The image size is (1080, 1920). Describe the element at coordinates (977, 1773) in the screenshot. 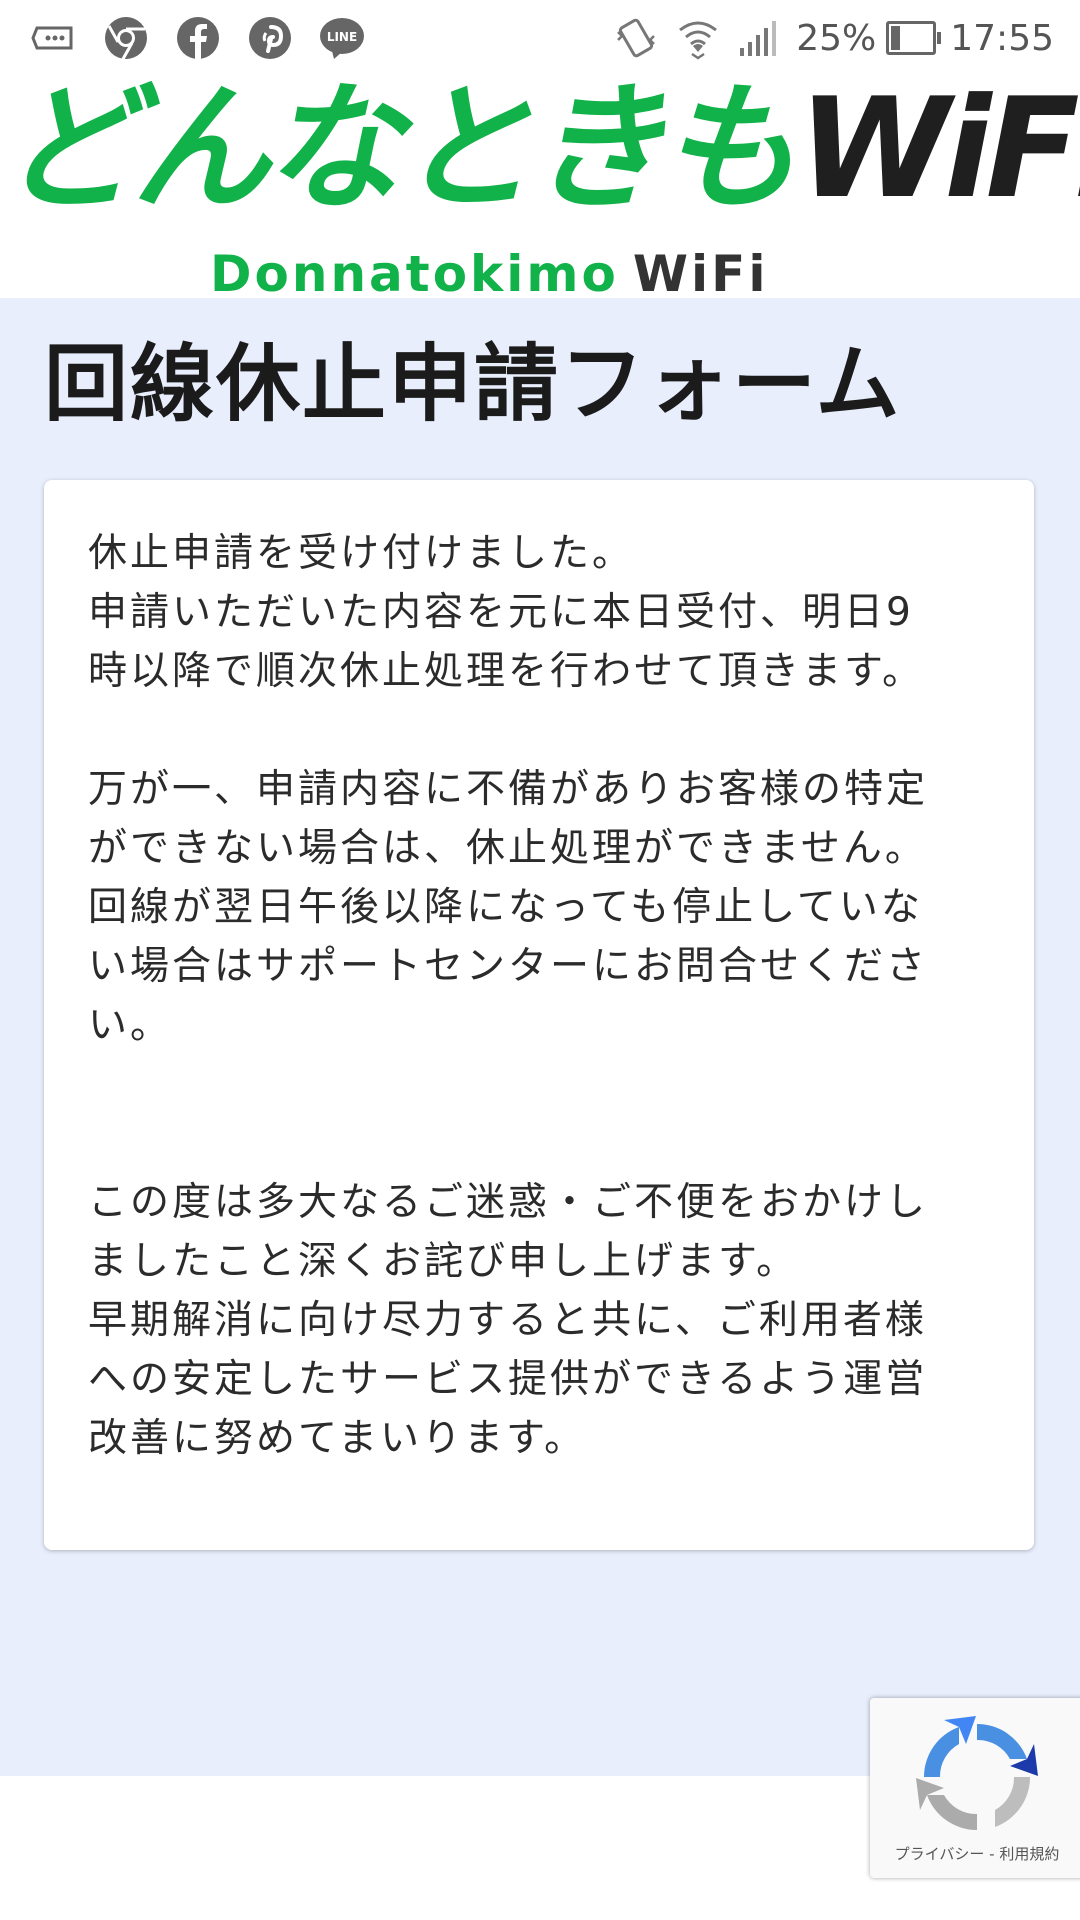

I see `recaptcha-icon` at that location.